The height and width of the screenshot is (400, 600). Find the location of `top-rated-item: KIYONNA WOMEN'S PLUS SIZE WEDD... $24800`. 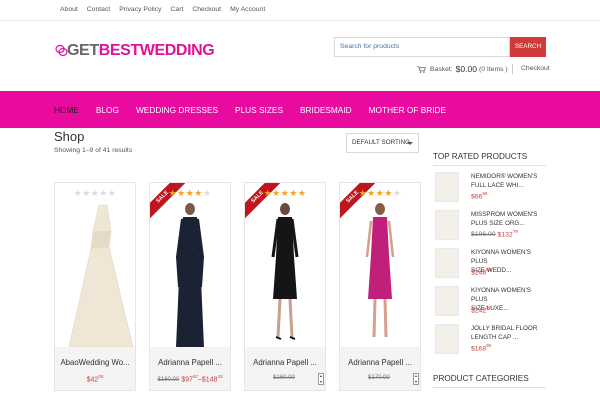

top-rated-item: KIYONNA WOMEN'S PLUS SIZE WEDD... $24800 is located at coordinates (489, 267).